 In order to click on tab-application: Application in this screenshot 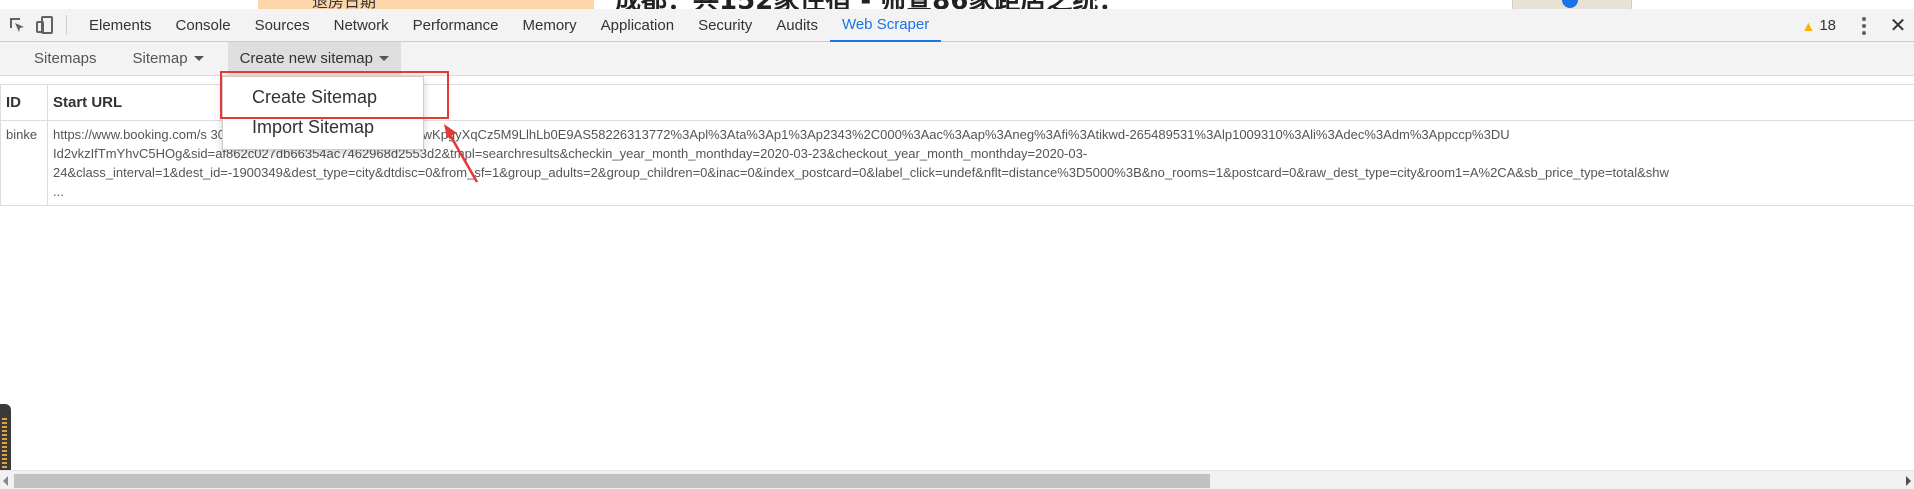, I will do `click(637, 25)`.